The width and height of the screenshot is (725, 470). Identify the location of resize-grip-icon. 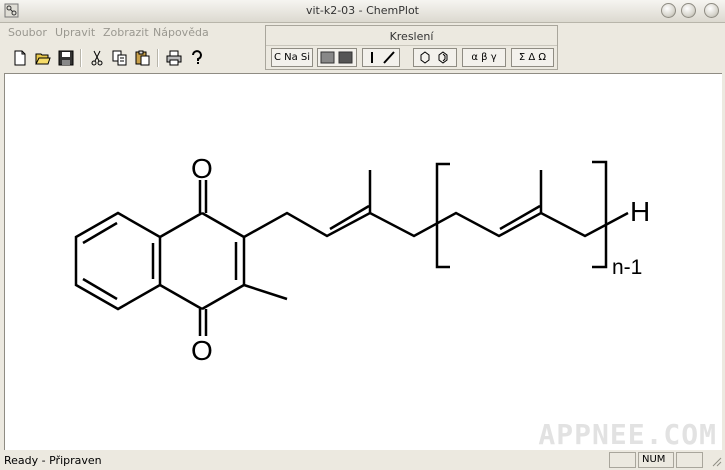
(716, 461).